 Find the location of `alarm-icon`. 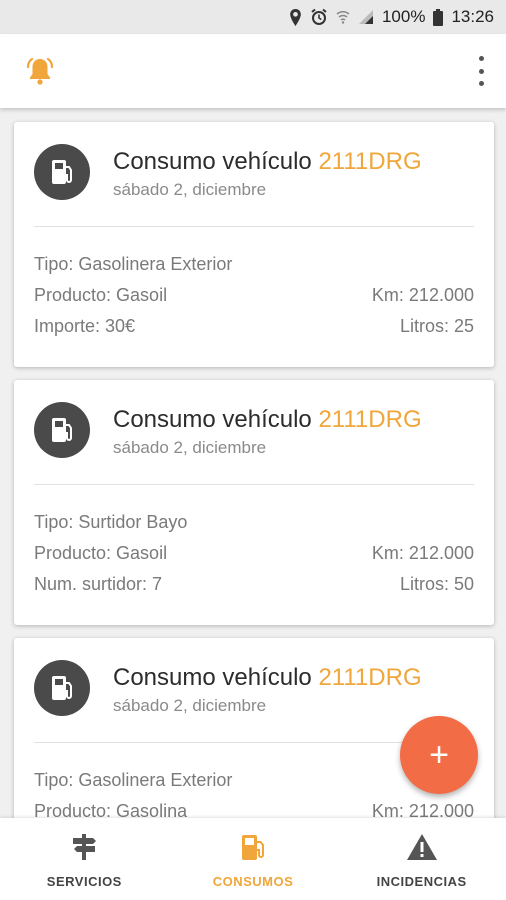

alarm-icon is located at coordinates (319, 17).